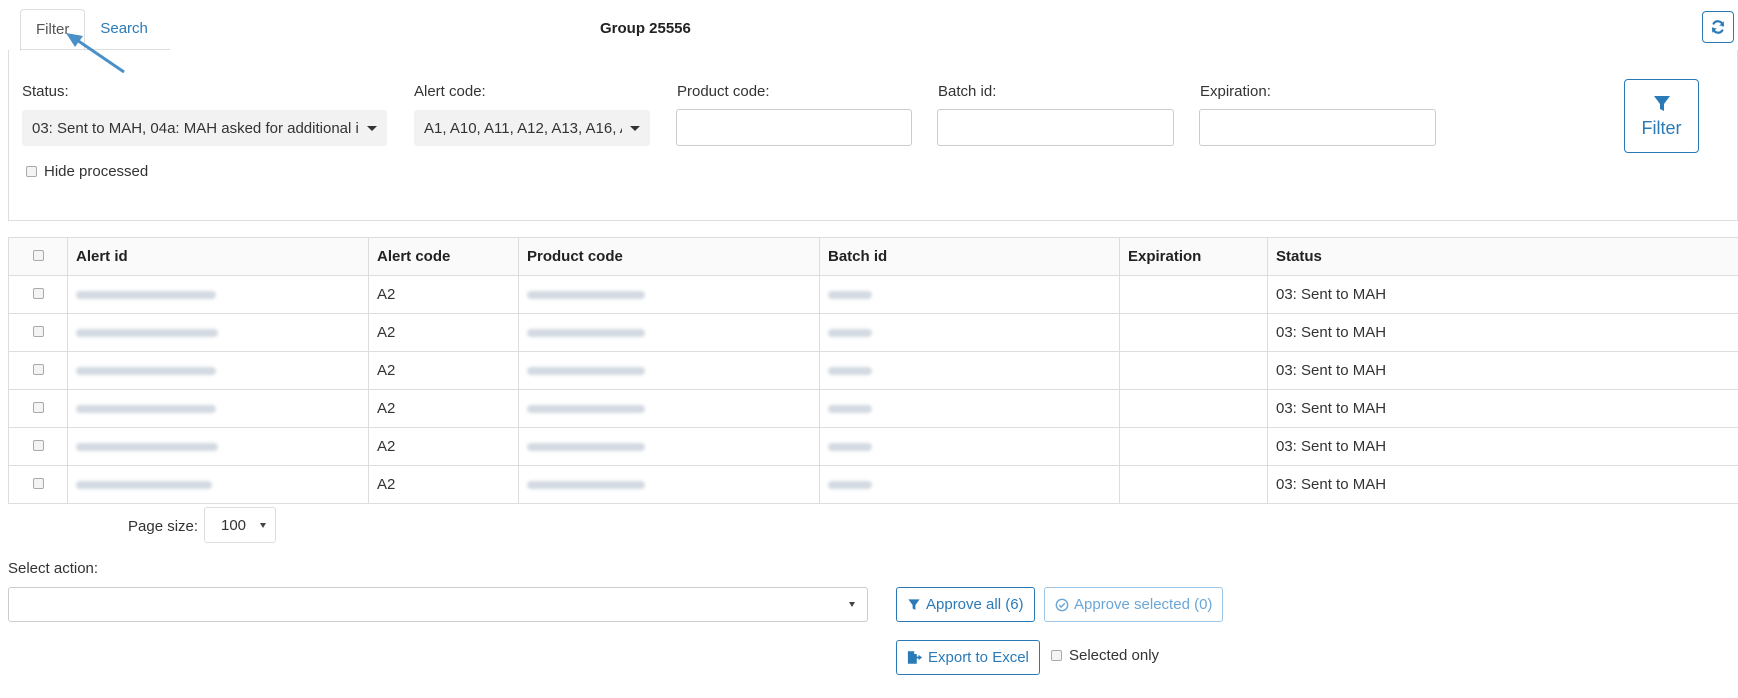 This screenshot has width=1738, height=698. Describe the element at coordinates (968, 657) in the screenshot. I see `export-excel-button: Export to Excel` at that location.